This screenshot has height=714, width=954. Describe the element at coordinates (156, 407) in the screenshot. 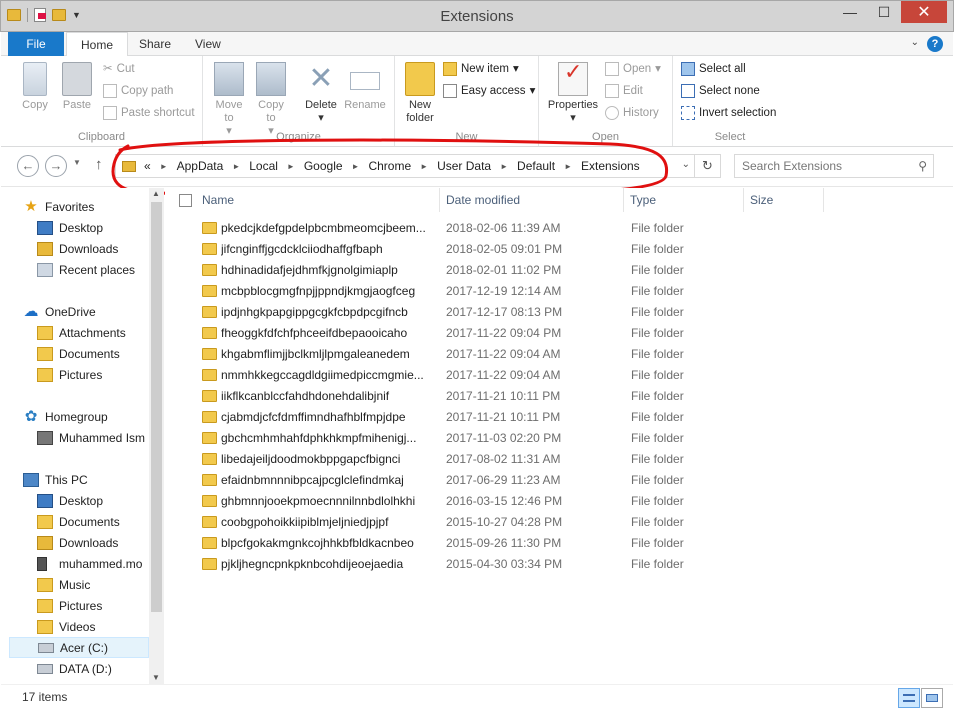

I see `scrollbar-thumb` at that location.